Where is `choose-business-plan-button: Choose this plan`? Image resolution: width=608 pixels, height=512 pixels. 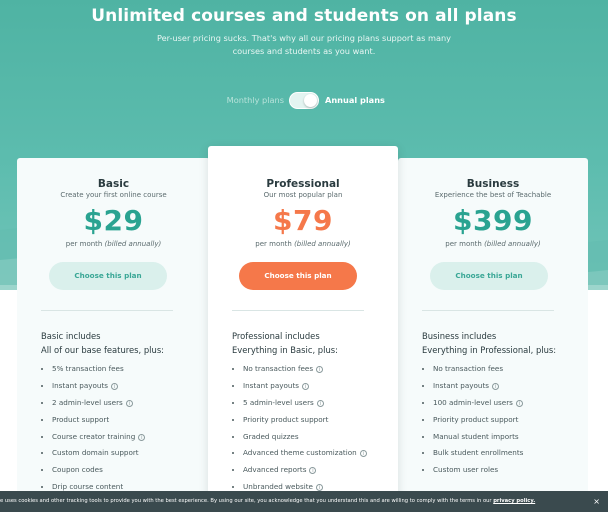
choose-business-plan-button: Choose this plan is located at coordinates (489, 276).